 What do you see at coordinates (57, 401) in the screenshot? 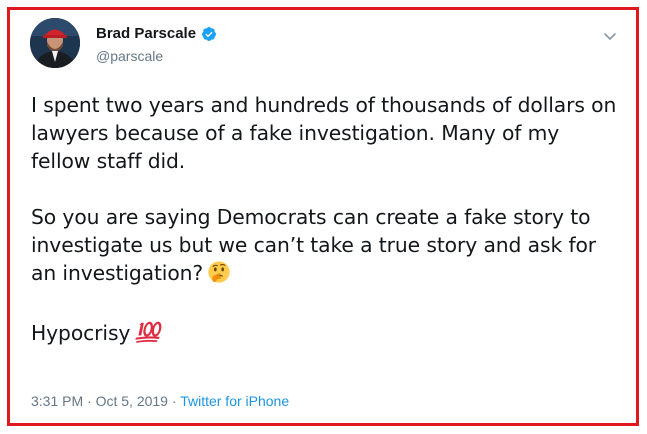
I see `tweet-time: 3:31 PM` at bounding box center [57, 401].